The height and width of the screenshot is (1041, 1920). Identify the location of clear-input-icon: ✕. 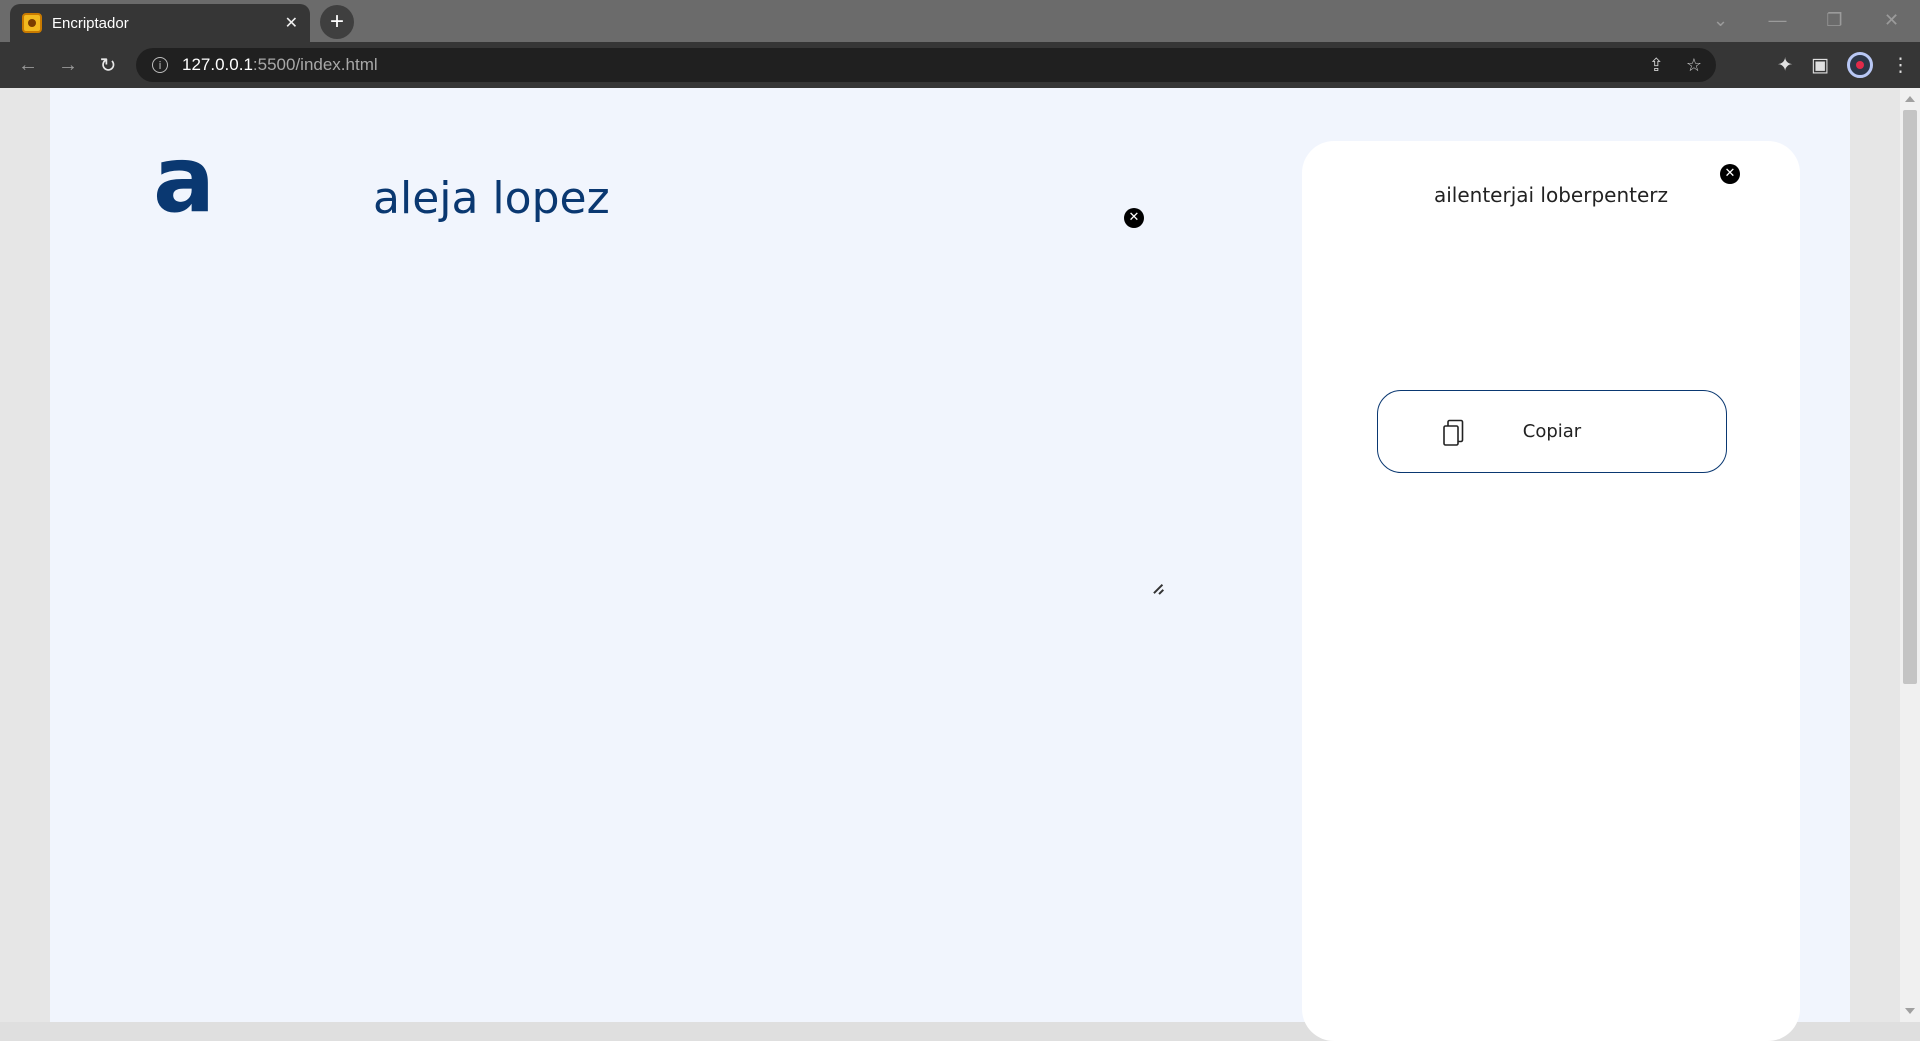
(1134, 218).